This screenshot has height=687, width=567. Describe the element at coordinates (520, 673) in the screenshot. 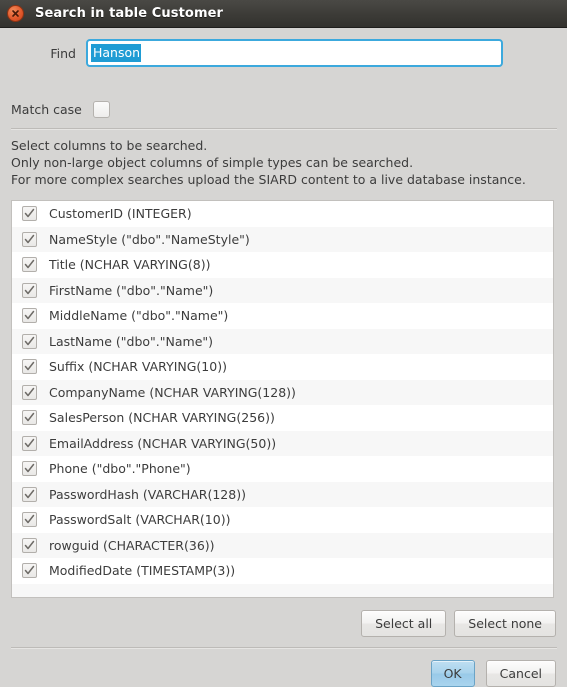

I see `cancel-button: Cancel` at that location.